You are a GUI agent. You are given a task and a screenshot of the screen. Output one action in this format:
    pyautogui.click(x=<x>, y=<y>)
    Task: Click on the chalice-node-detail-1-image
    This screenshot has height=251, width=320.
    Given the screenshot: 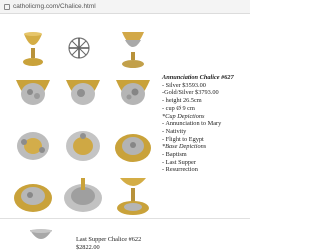 What is the action you would take?
    pyautogui.click(x=33, y=147)
    